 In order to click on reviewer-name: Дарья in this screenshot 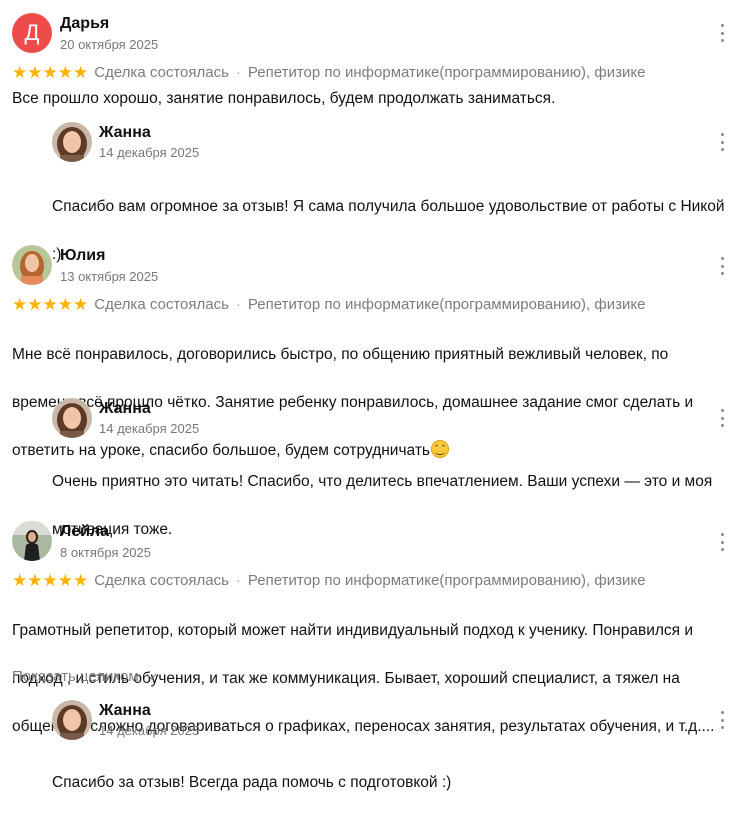, I will do `click(84, 24)`.